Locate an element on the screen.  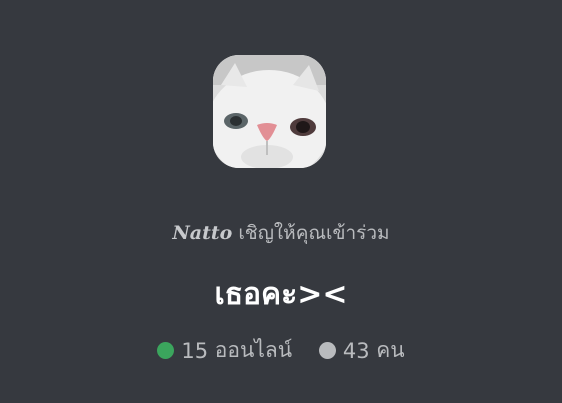
invite-text: เชิญให้คุณเข้าร่วม is located at coordinates (314, 233).